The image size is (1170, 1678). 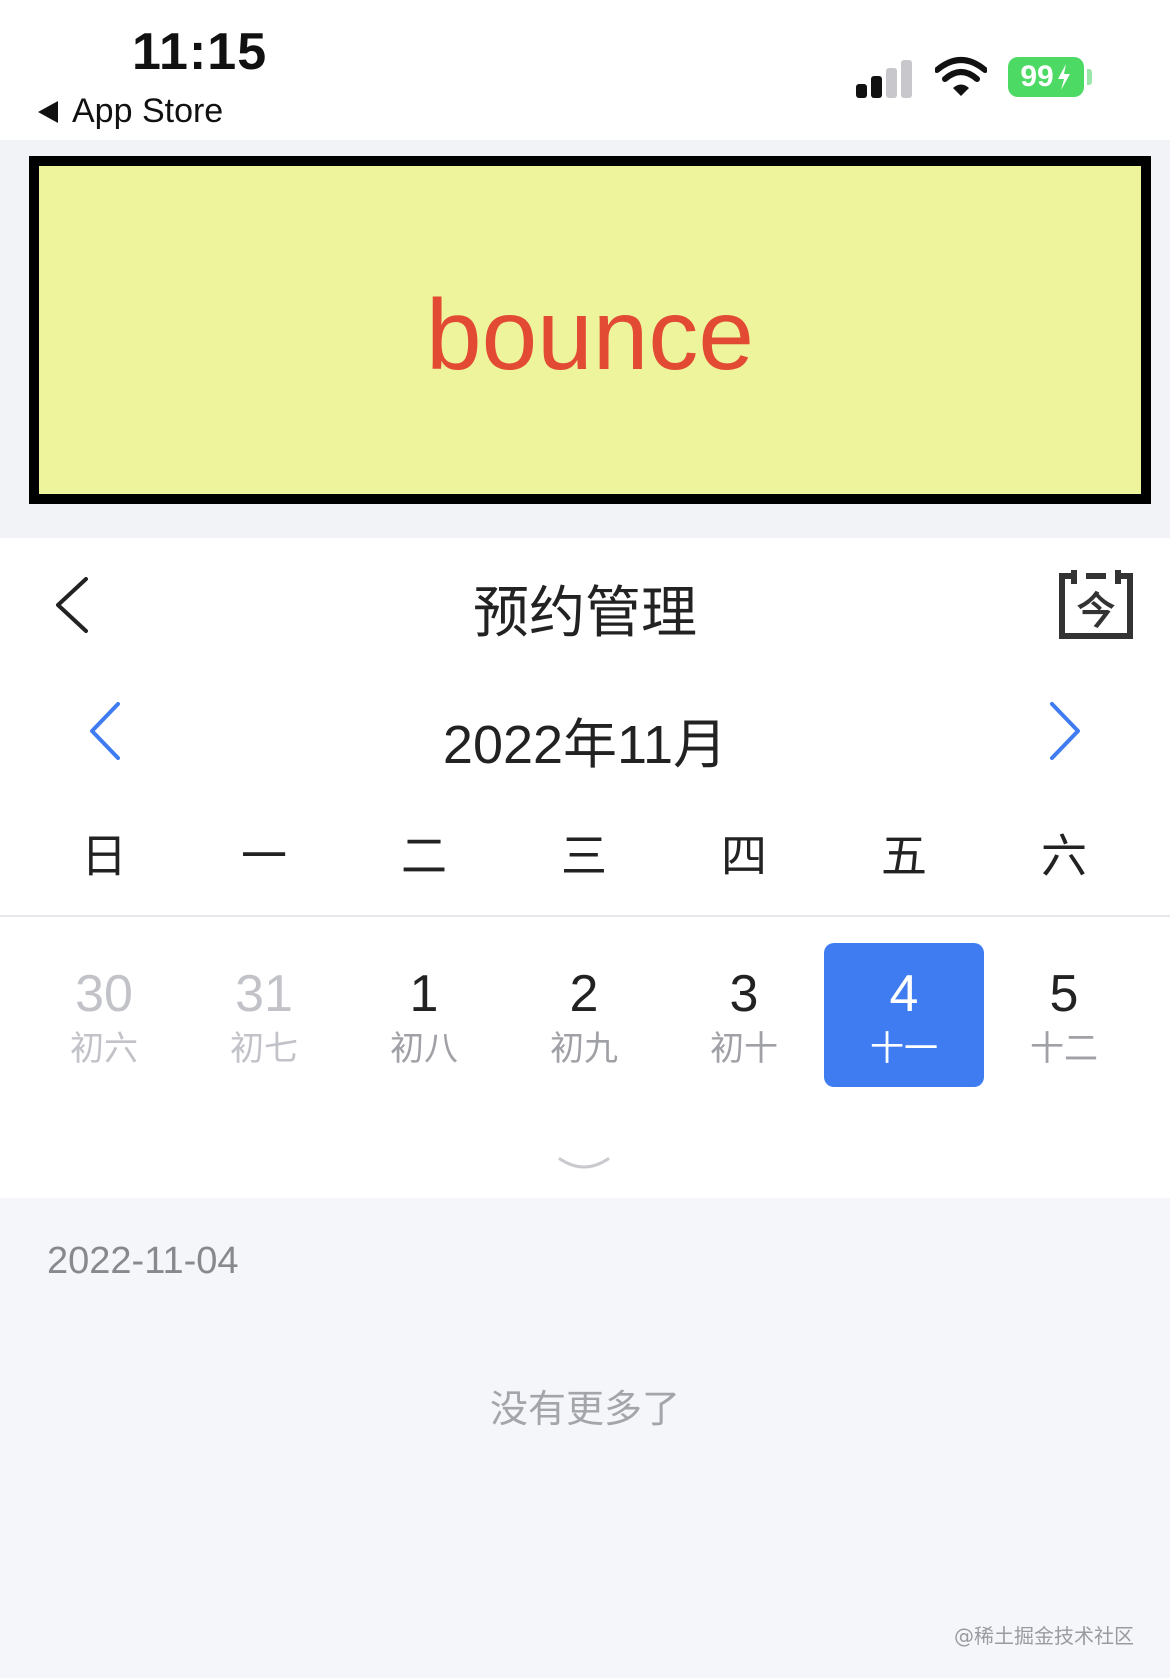 What do you see at coordinates (585, 613) in the screenshot?
I see `page-title: 预约管理` at bounding box center [585, 613].